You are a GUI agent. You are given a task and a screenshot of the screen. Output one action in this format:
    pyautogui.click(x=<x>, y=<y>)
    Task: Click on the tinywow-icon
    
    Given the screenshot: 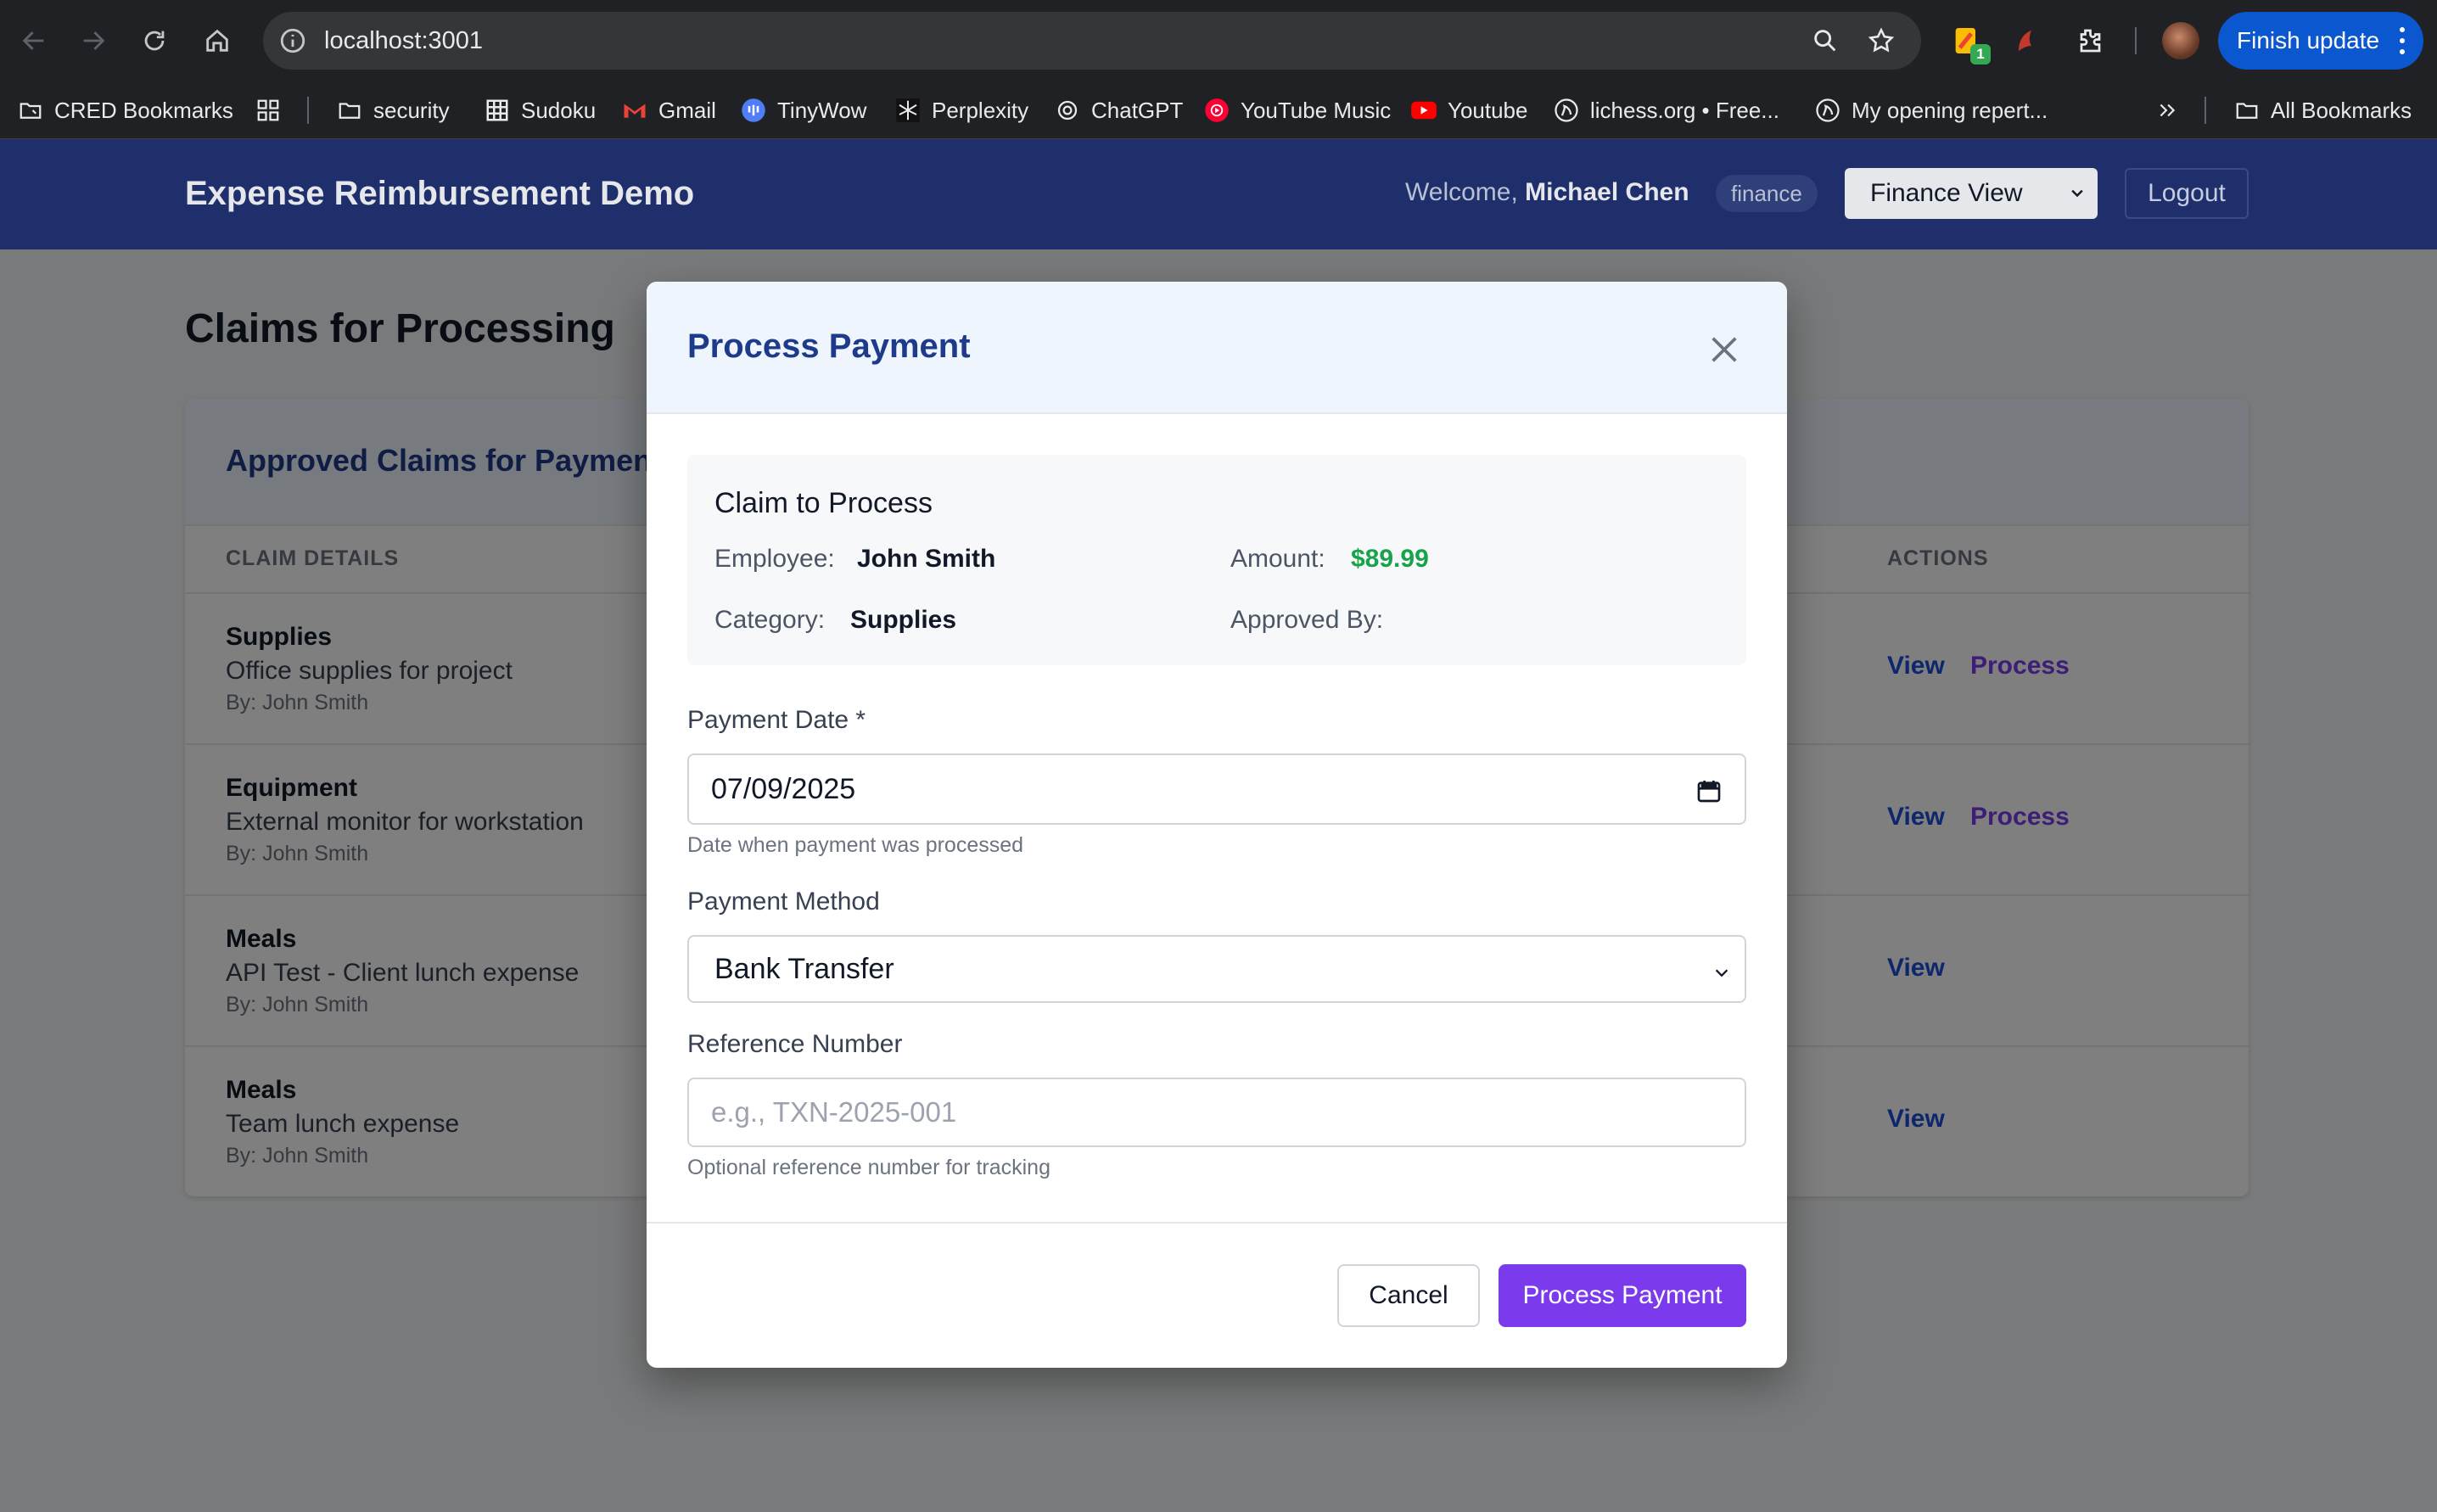 What is the action you would take?
    pyautogui.click(x=753, y=110)
    